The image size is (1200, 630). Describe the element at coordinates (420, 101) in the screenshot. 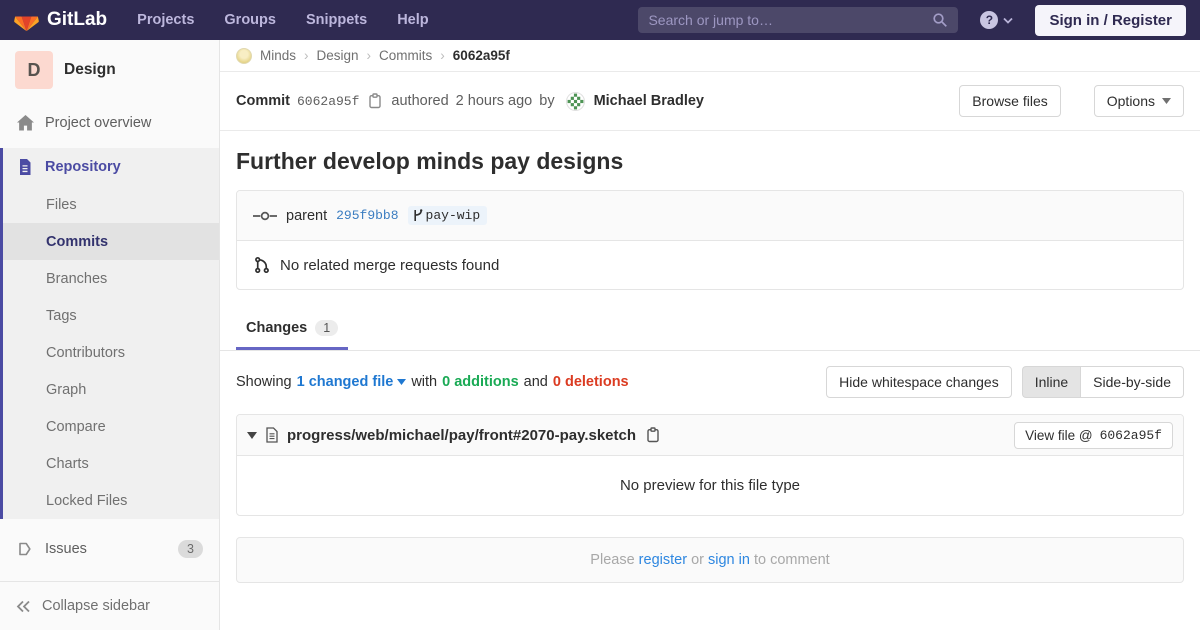

I see `authored-text: authored` at that location.